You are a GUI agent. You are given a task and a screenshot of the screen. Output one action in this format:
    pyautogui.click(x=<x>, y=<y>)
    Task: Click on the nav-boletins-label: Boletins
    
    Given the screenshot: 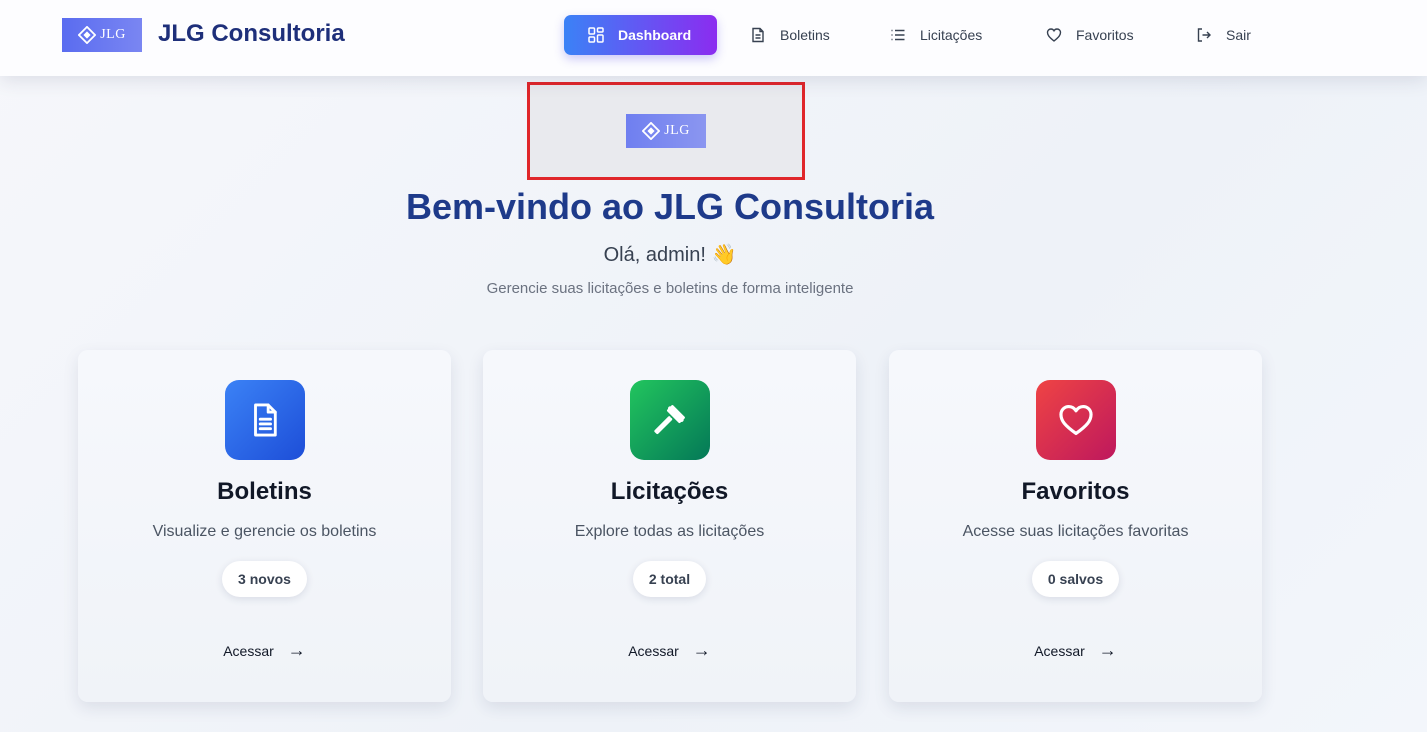 What is the action you would take?
    pyautogui.click(x=805, y=35)
    